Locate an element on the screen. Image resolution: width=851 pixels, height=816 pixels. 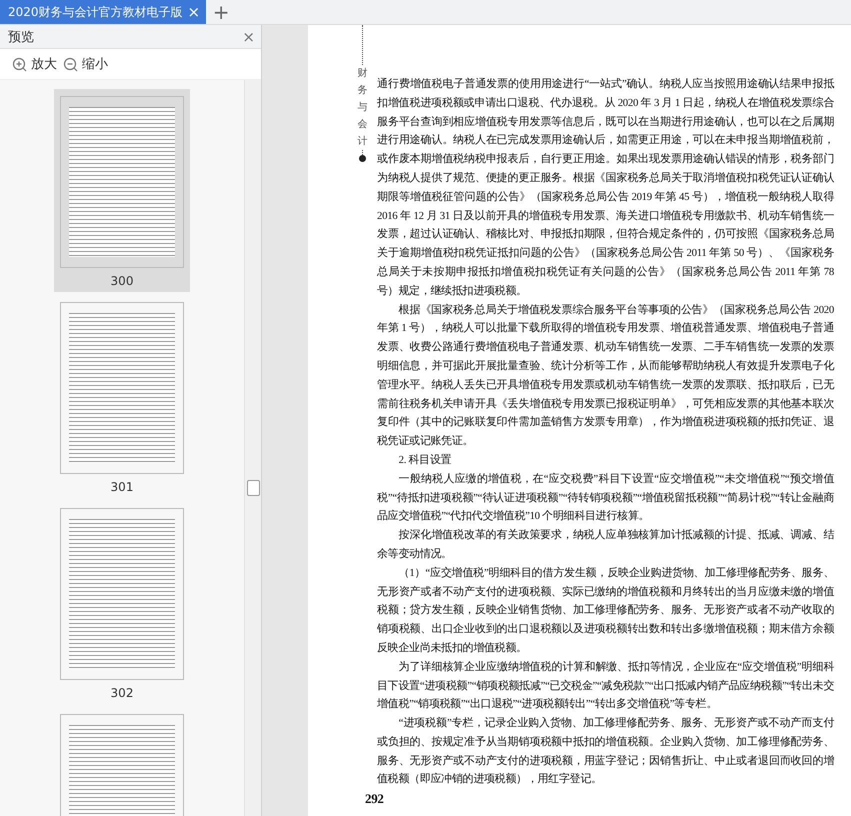
page-number: 292 is located at coordinates (375, 799).